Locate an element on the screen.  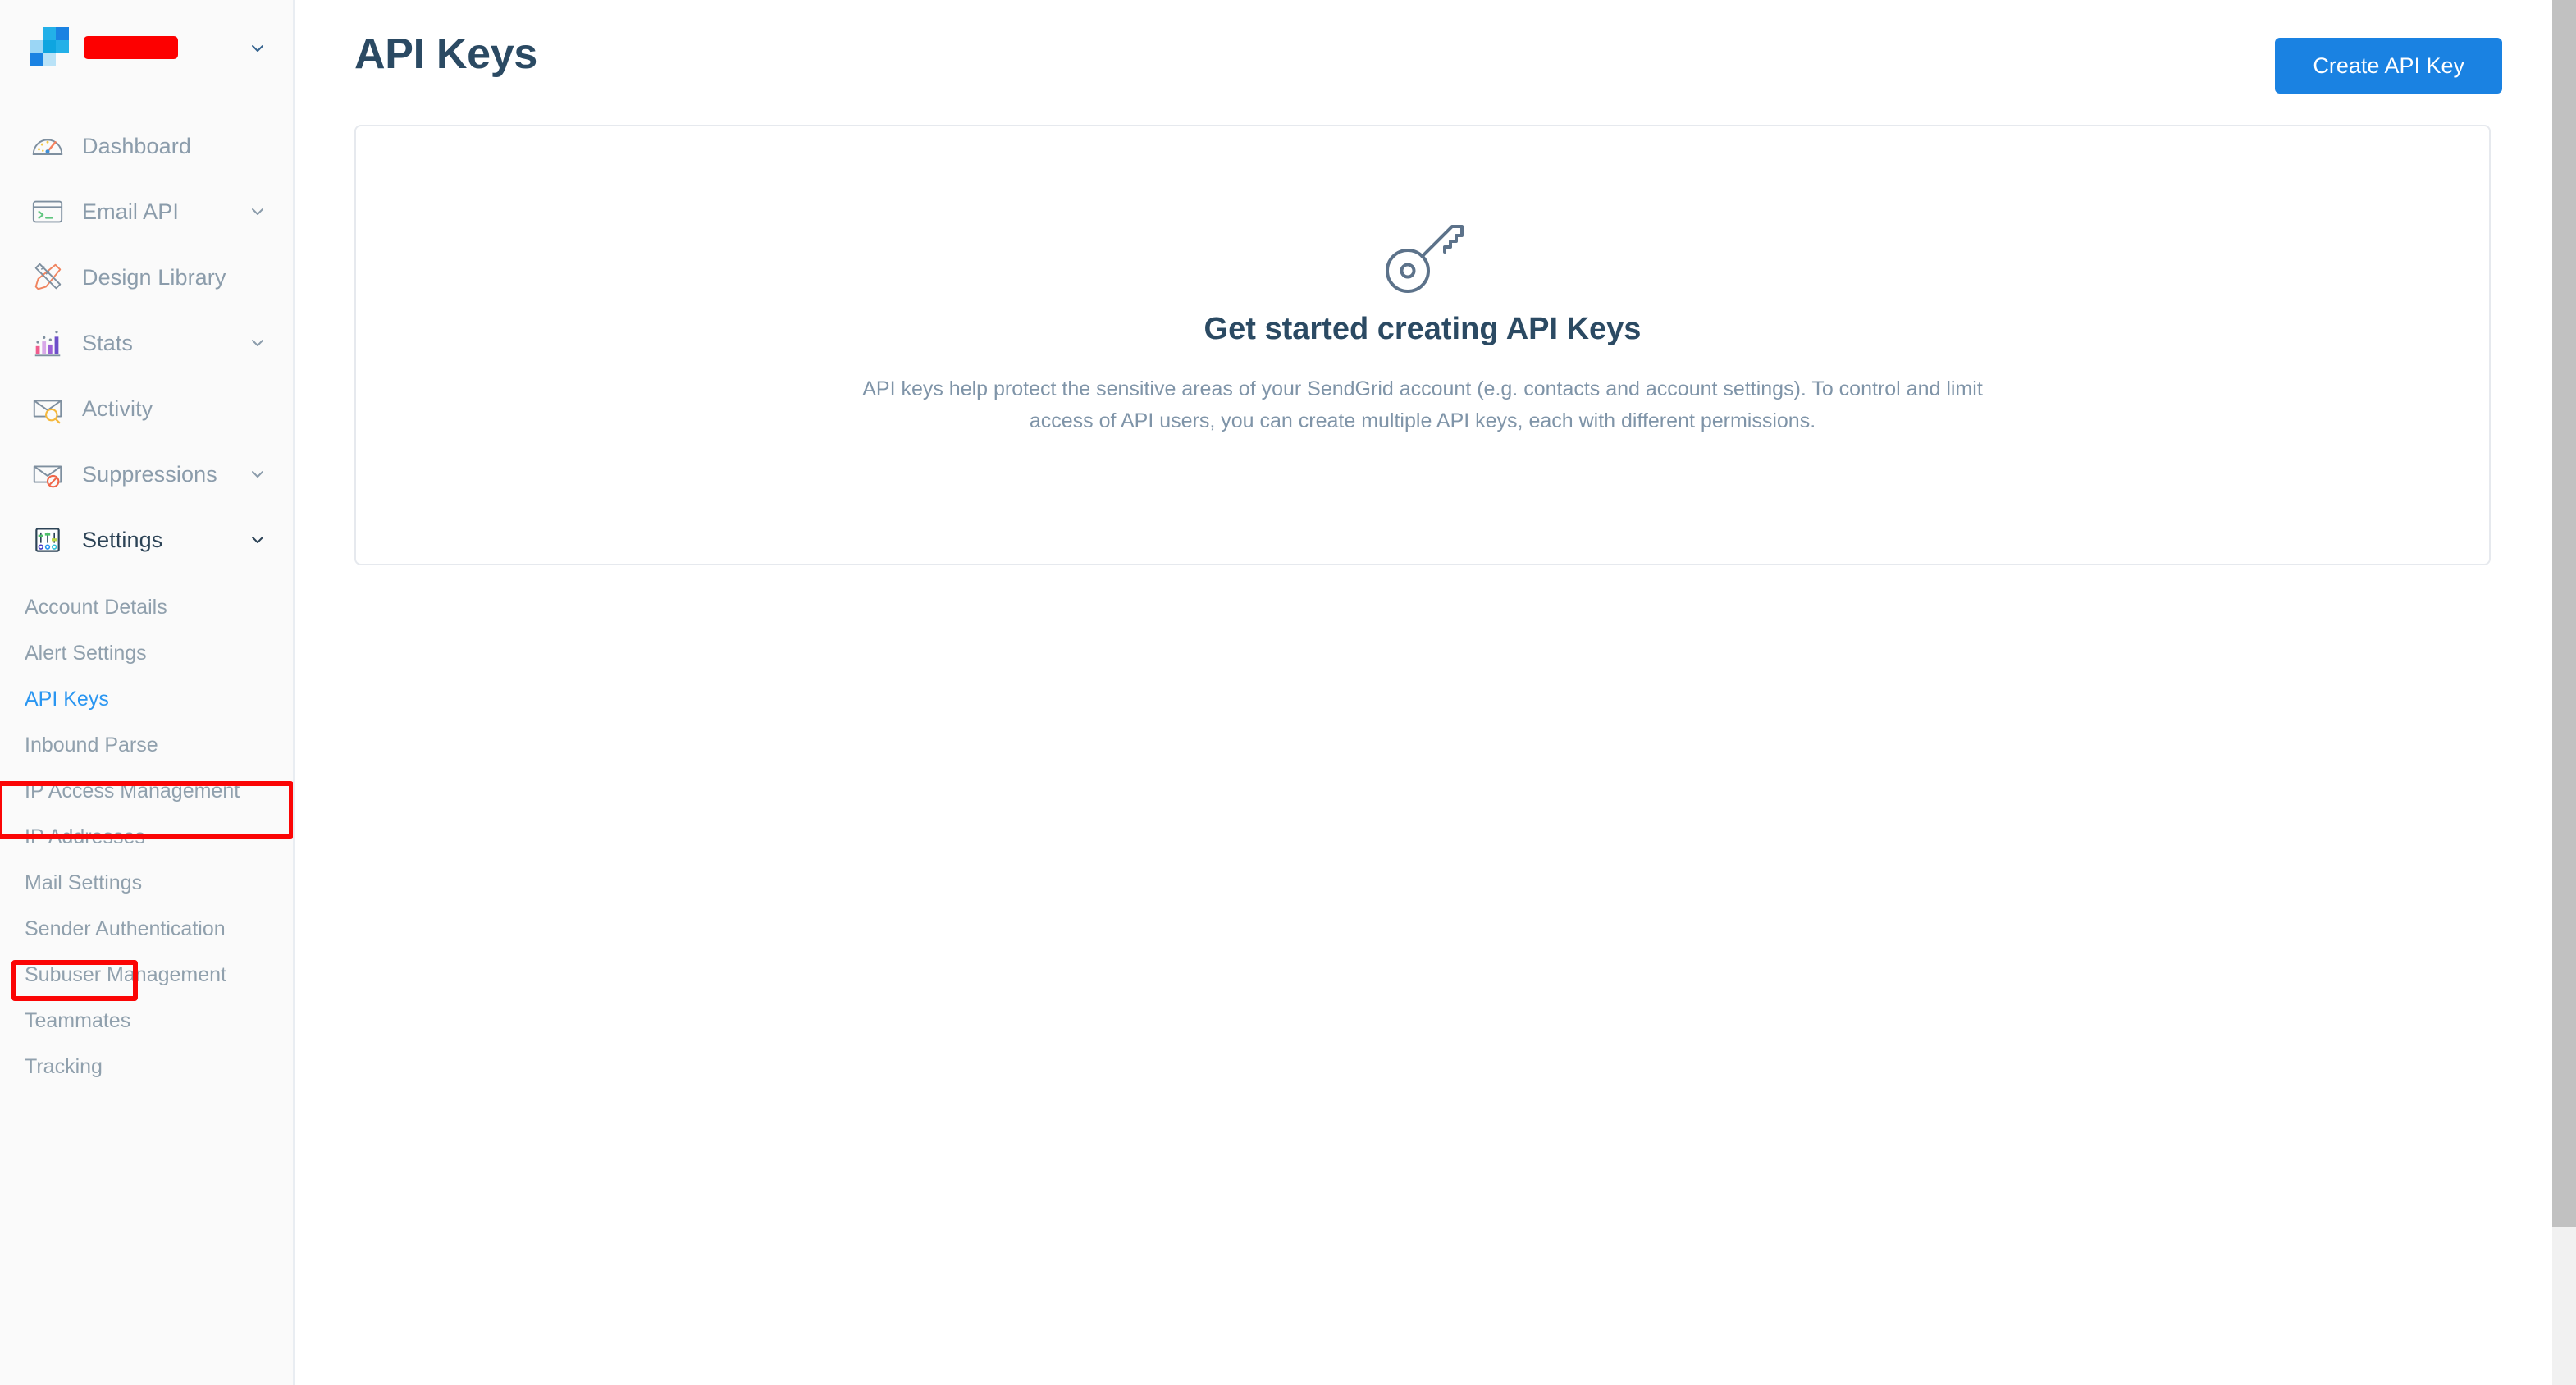
sidebar-item-suppressions: Suppressions is located at coordinates (147, 474).